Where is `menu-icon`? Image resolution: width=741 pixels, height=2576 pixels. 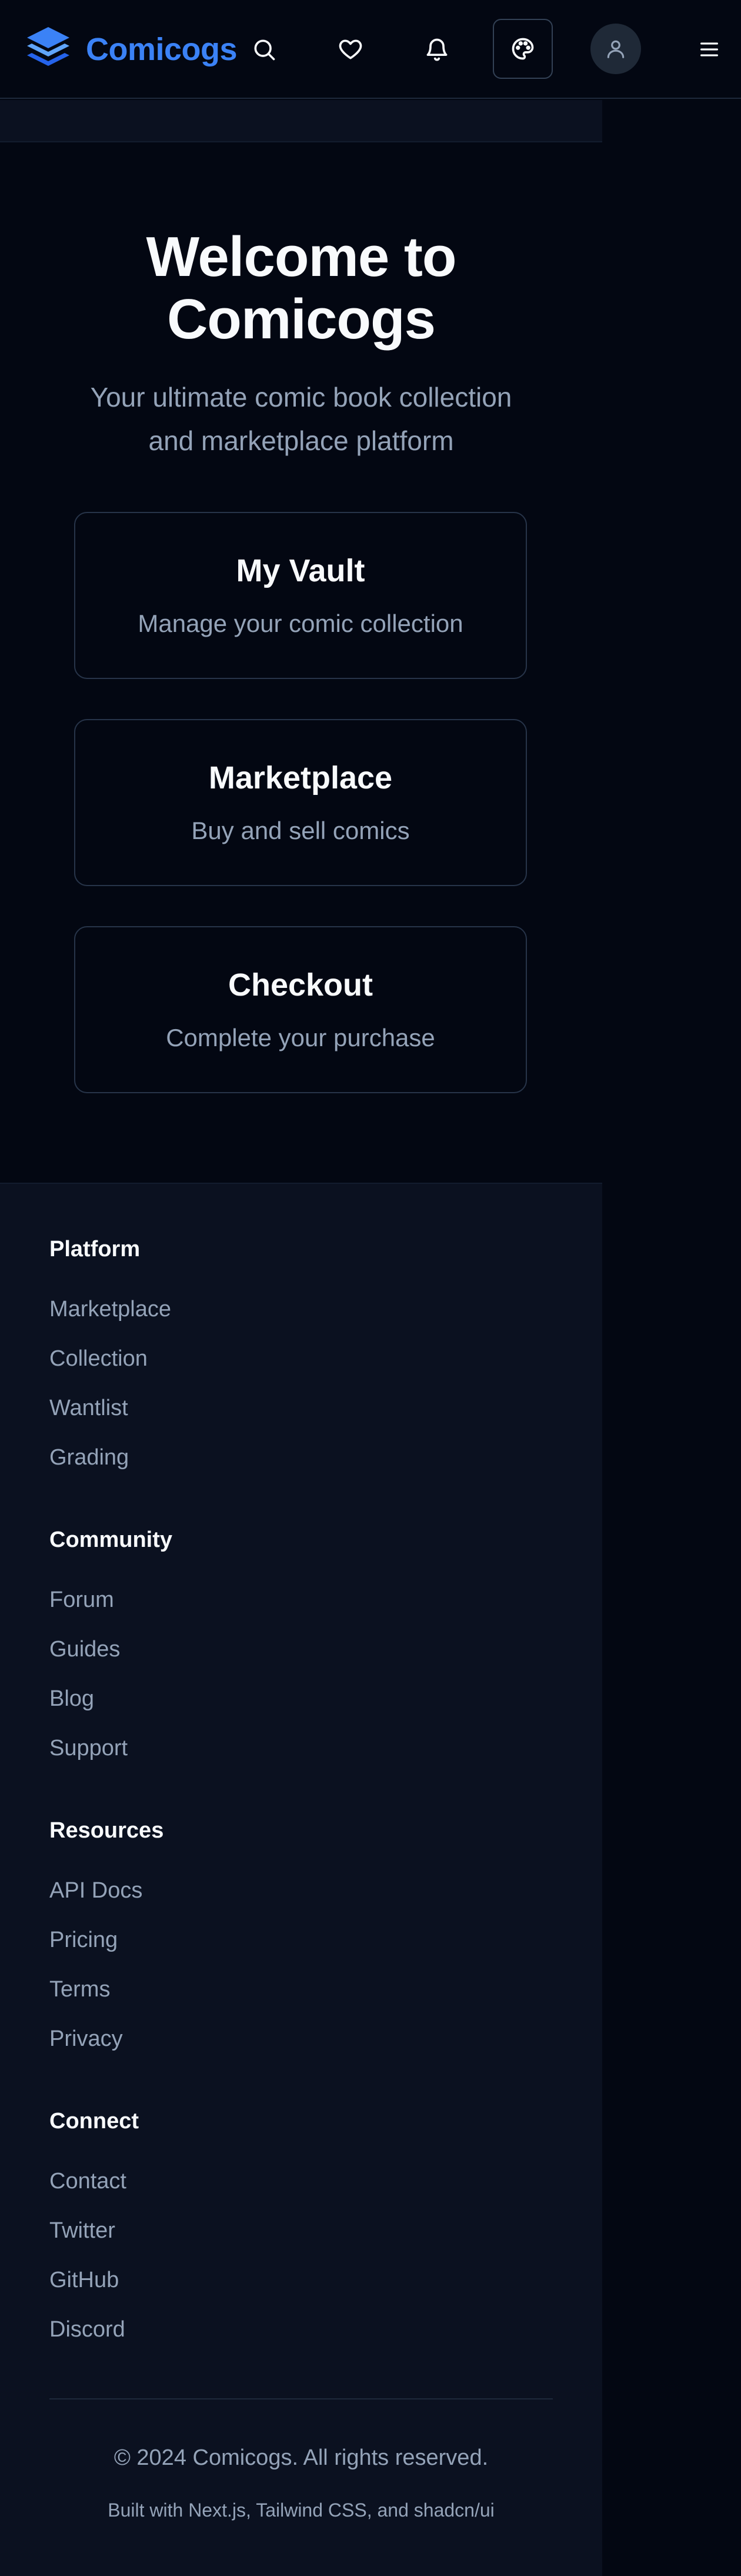 menu-icon is located at coordinates (709, 49).